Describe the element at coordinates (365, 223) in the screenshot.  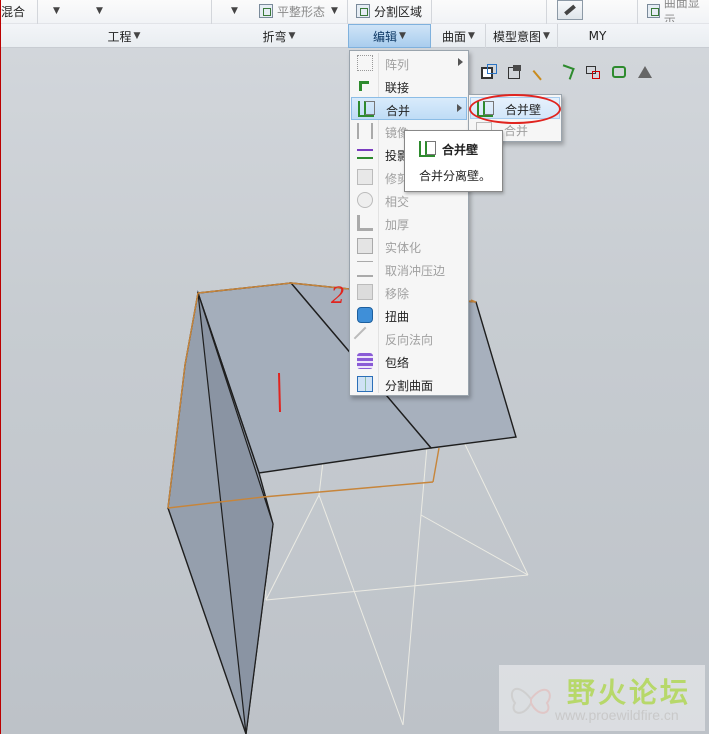
I see `thicken-icon` at that location.